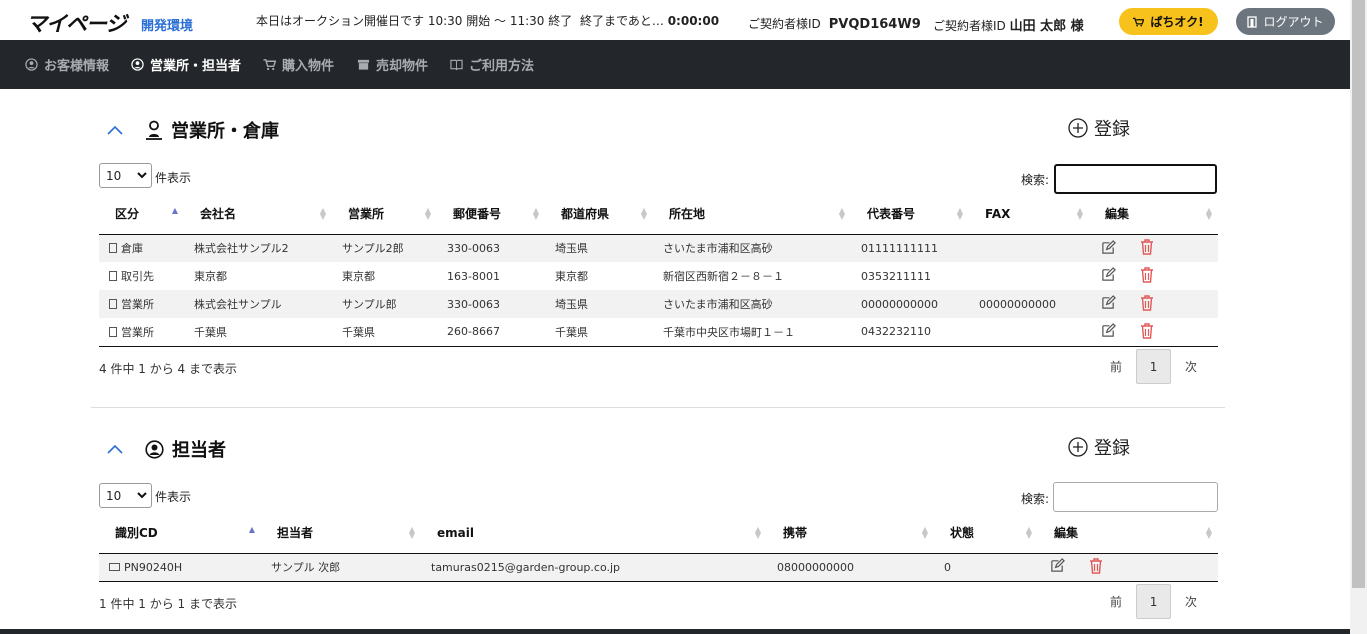 This screenshot has height=634, width=1367. I want to click on col-postal: 郵便番号 ▲ ▼, so click(491, 214).